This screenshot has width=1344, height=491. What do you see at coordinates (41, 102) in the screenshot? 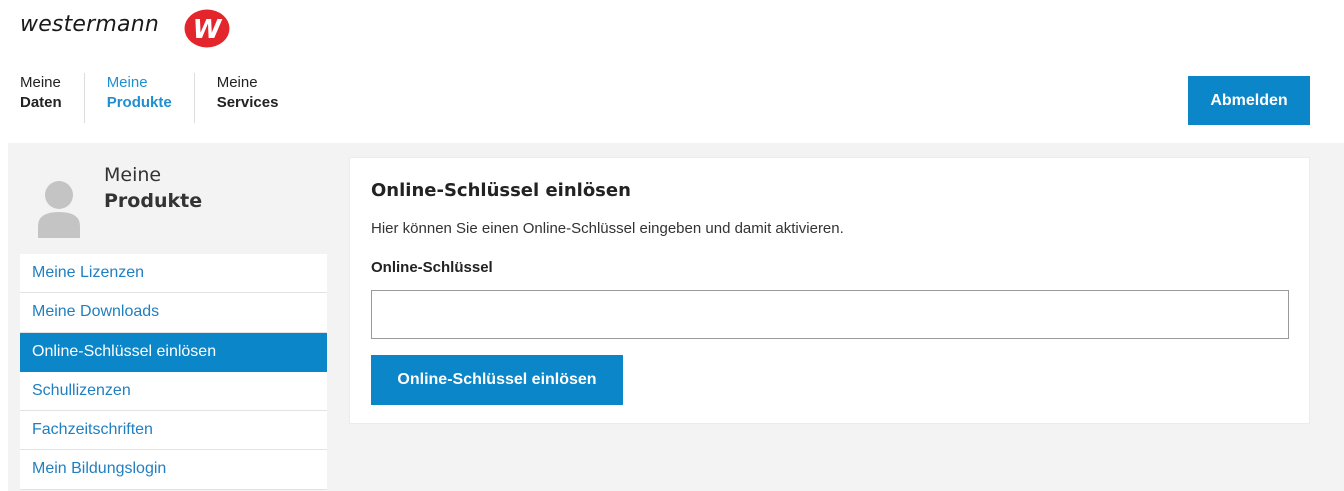
I see `topnav-item-bottom-label: Daten` at bounding box center [41, 102].